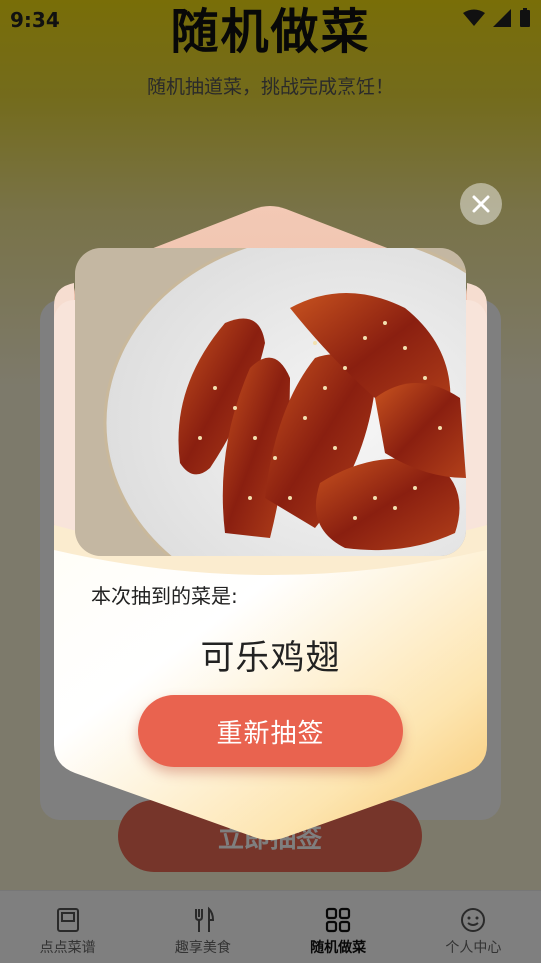 The image size is (541, 964). Describe the element at coordinates (270, 731) in the screenshot. I see `redraw-button: 重新抽签` at that location.